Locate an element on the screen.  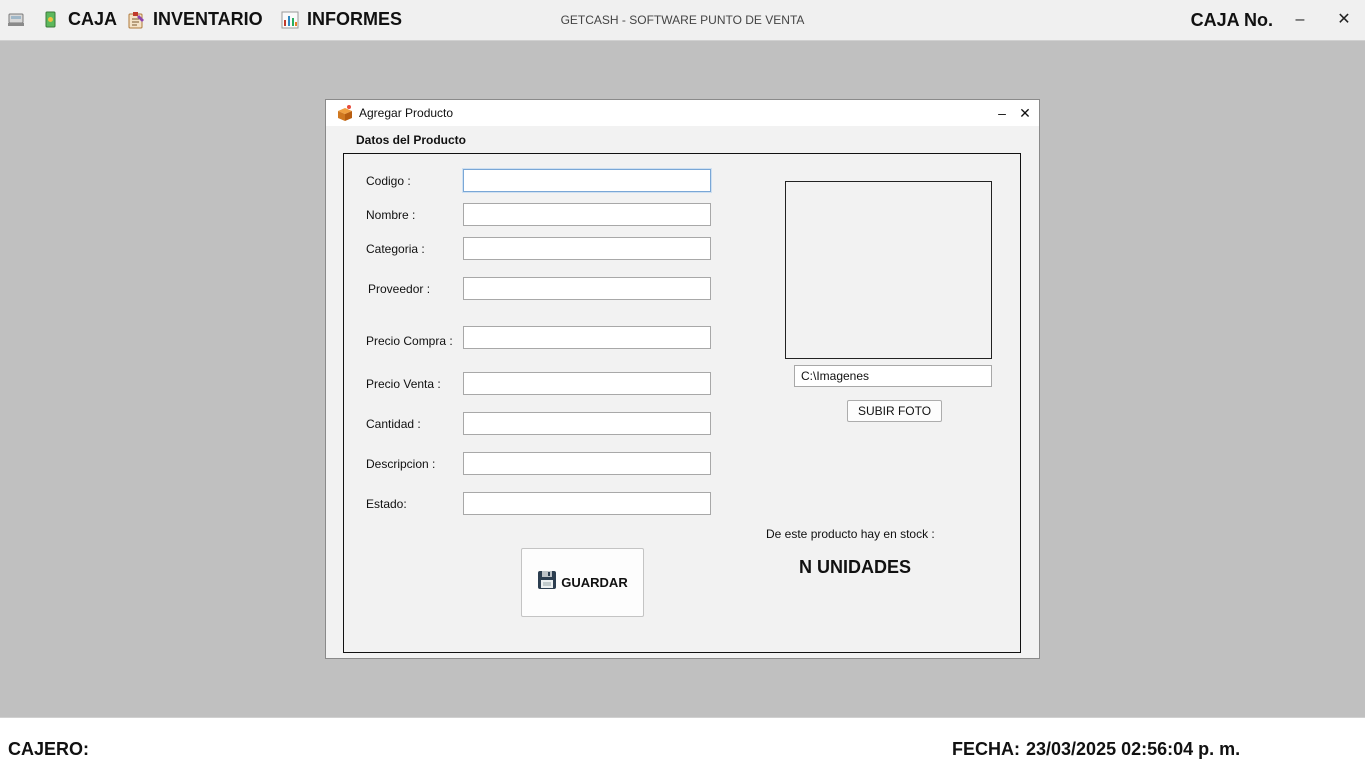
menu-informes: INFORMES is located at coordinates (341, 19).